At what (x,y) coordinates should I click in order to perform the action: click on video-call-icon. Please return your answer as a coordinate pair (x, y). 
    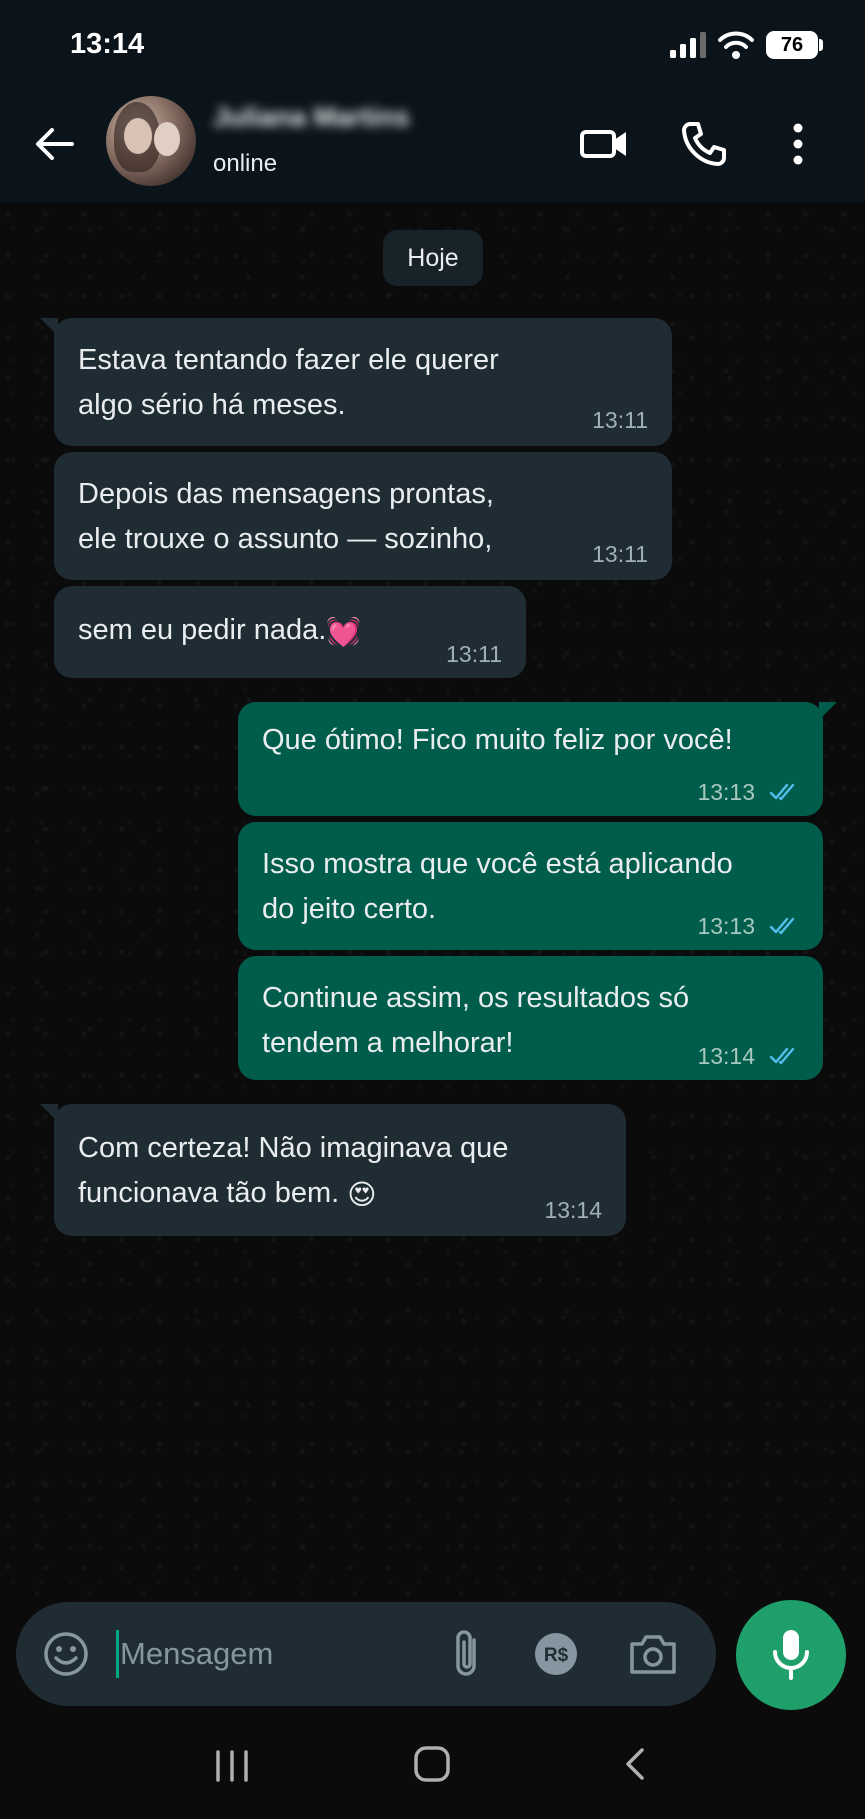
    Looking at the image, I should click on (606, 144).